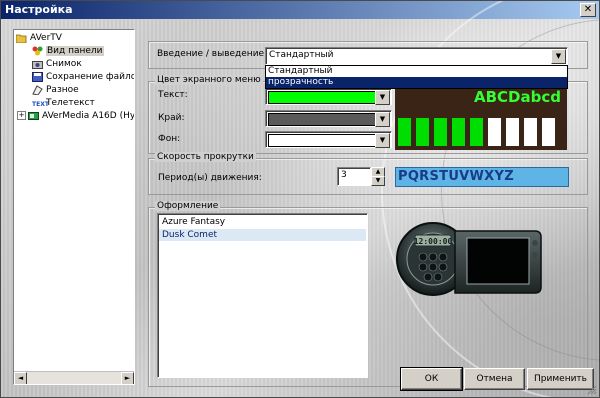 The width and height of the screenshot is (600, 398). What do you see at coordinates (262, 295) in the screenshot?
I see `skin-list: Azure Fantasy Dusk Comet` at bounding box center [262, 295].